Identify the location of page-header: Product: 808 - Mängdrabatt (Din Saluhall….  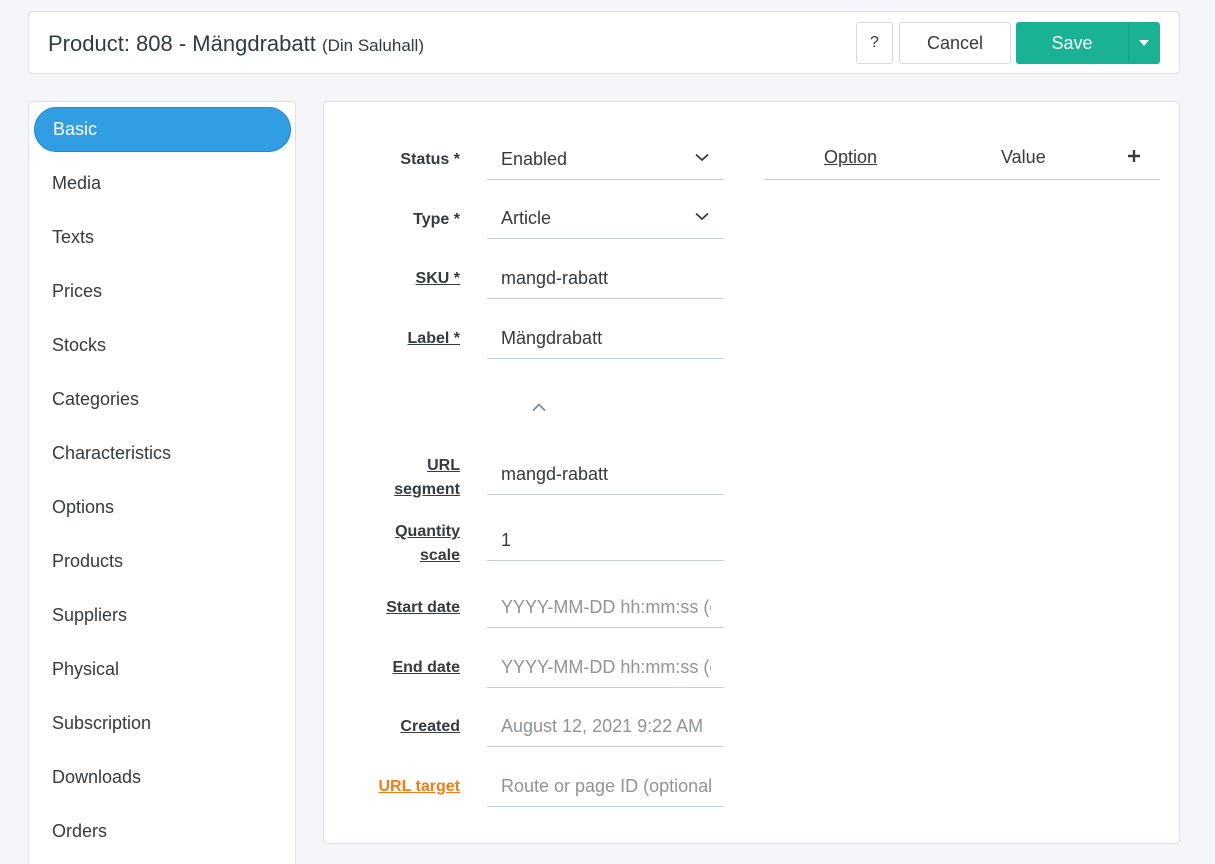
(604, 42).